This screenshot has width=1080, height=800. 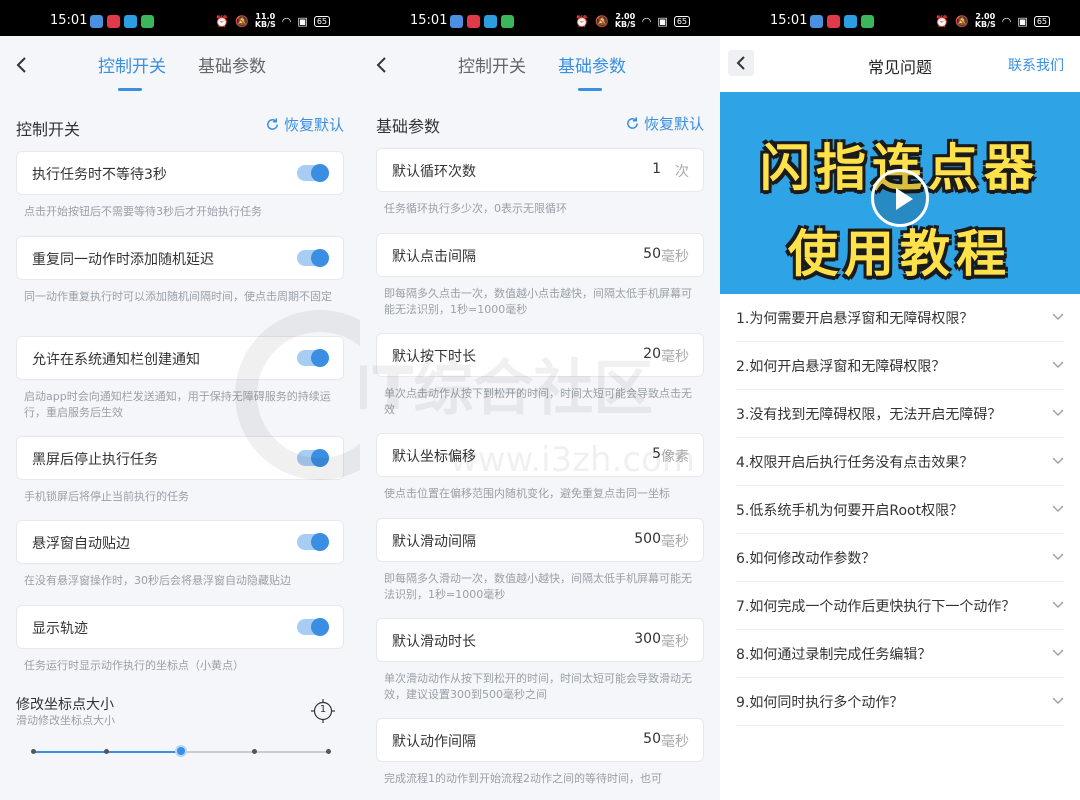 I want to click on marker-size-title: 修改坐标点大小, so click(x=65, y=705).